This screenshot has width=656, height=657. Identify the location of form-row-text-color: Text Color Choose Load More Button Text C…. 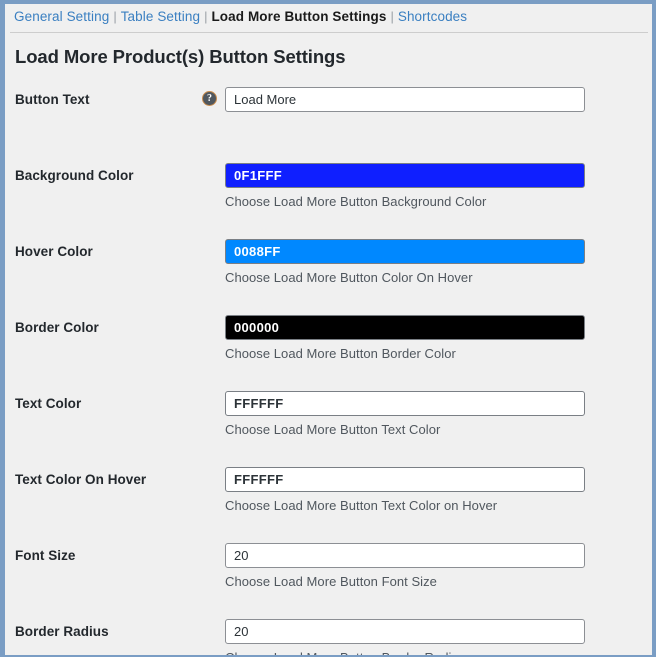
(328, 424).